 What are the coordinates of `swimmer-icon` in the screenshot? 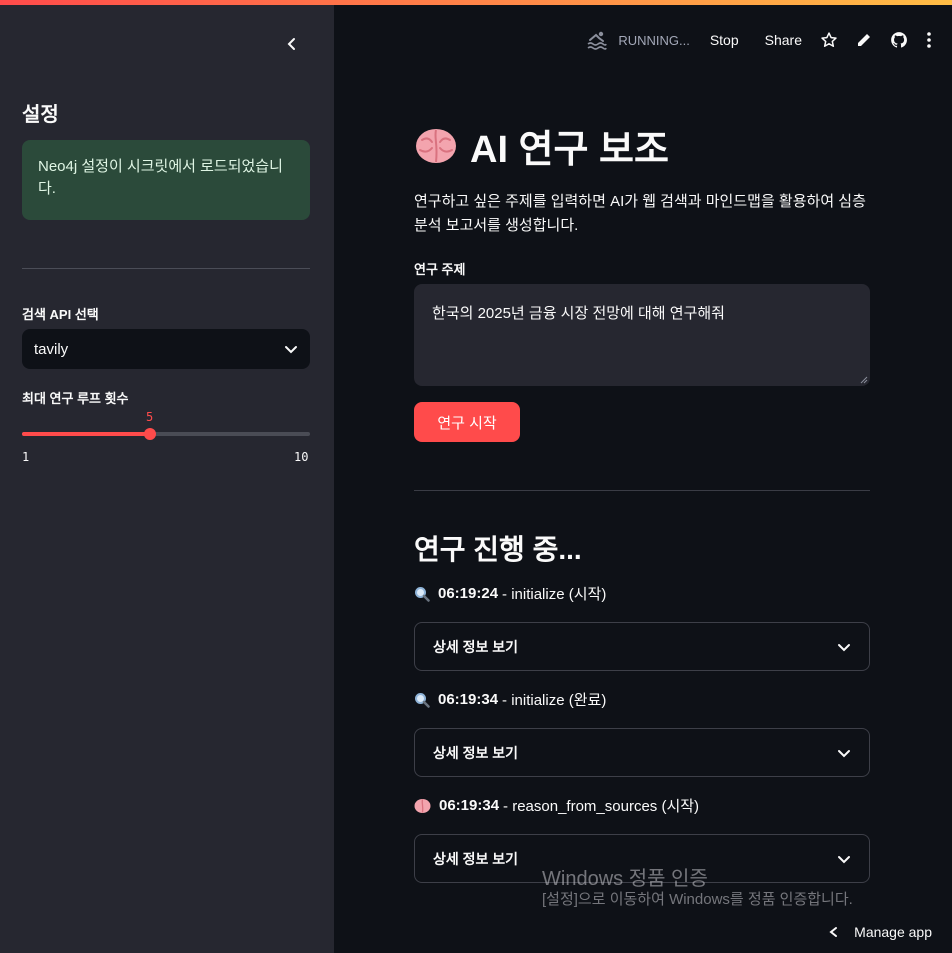 It's located at (597, 40).